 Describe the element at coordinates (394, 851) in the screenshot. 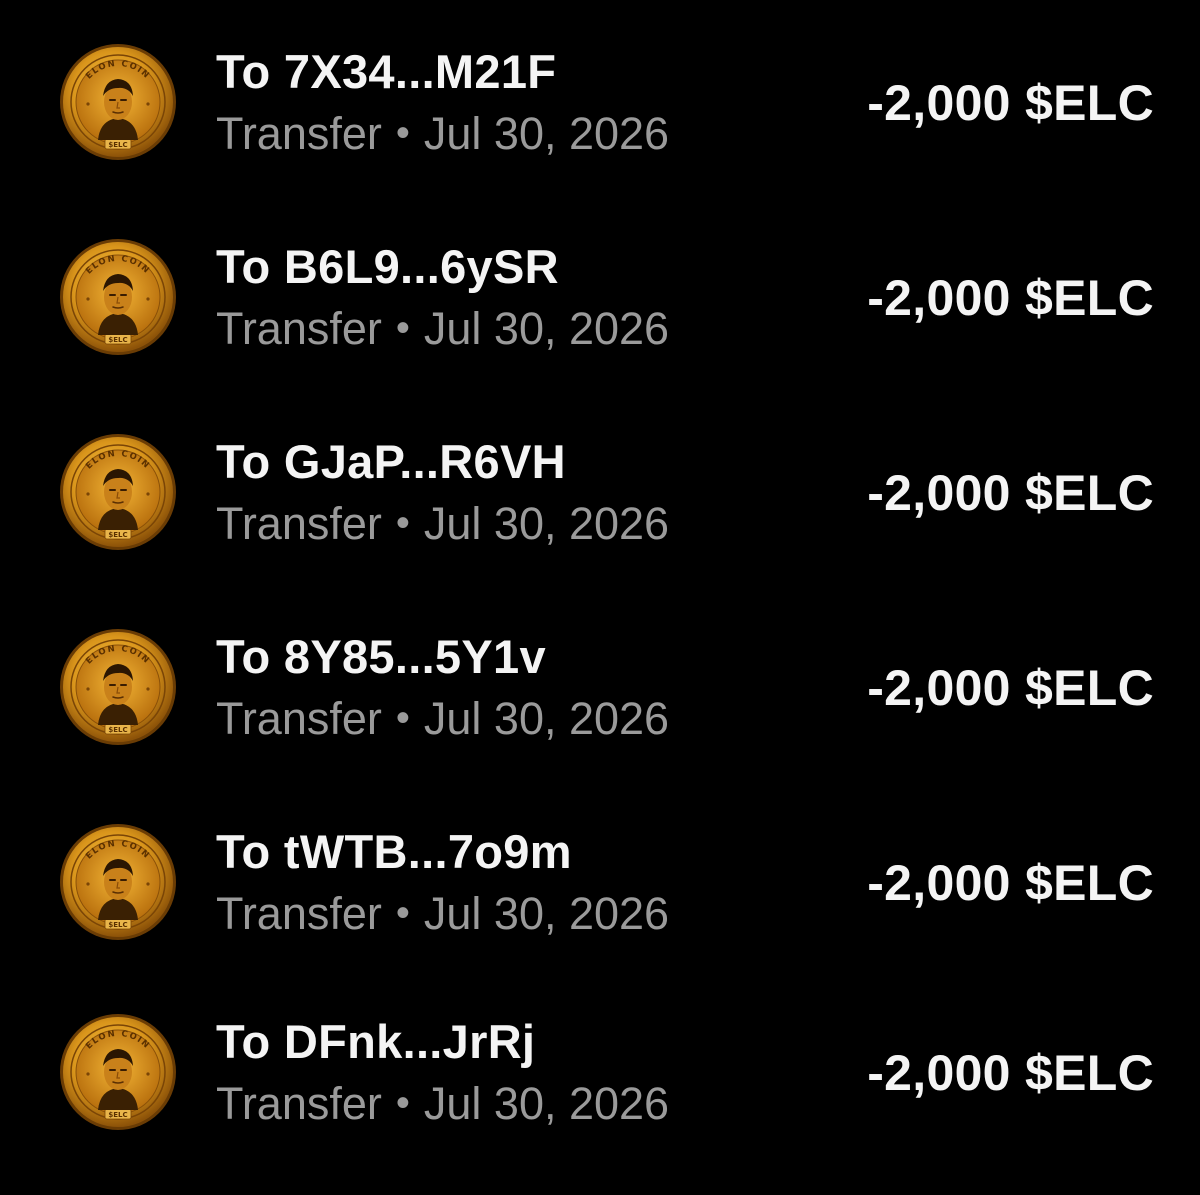

I see `transaction-recipient: To tWTB...7o9m` at that location.